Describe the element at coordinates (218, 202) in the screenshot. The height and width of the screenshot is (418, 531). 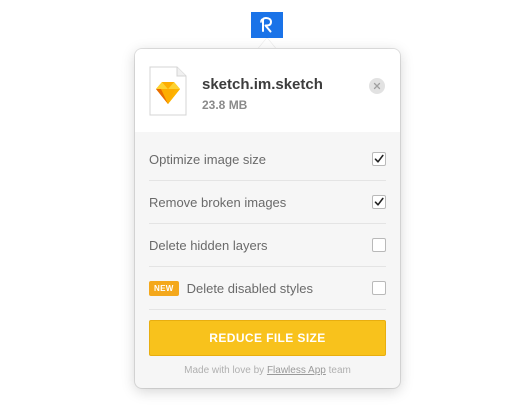
I see `option-label: Remove broken images` at that location.